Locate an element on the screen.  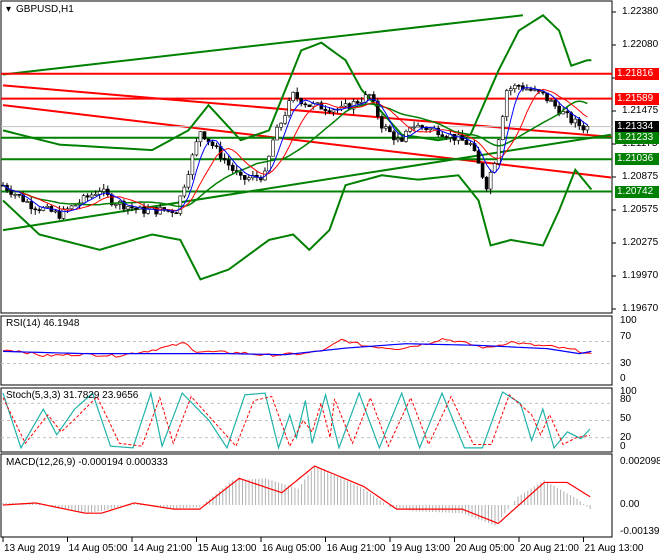
time-axis-label: 16 Aug 21:00 is located at coordinates (356, 548).